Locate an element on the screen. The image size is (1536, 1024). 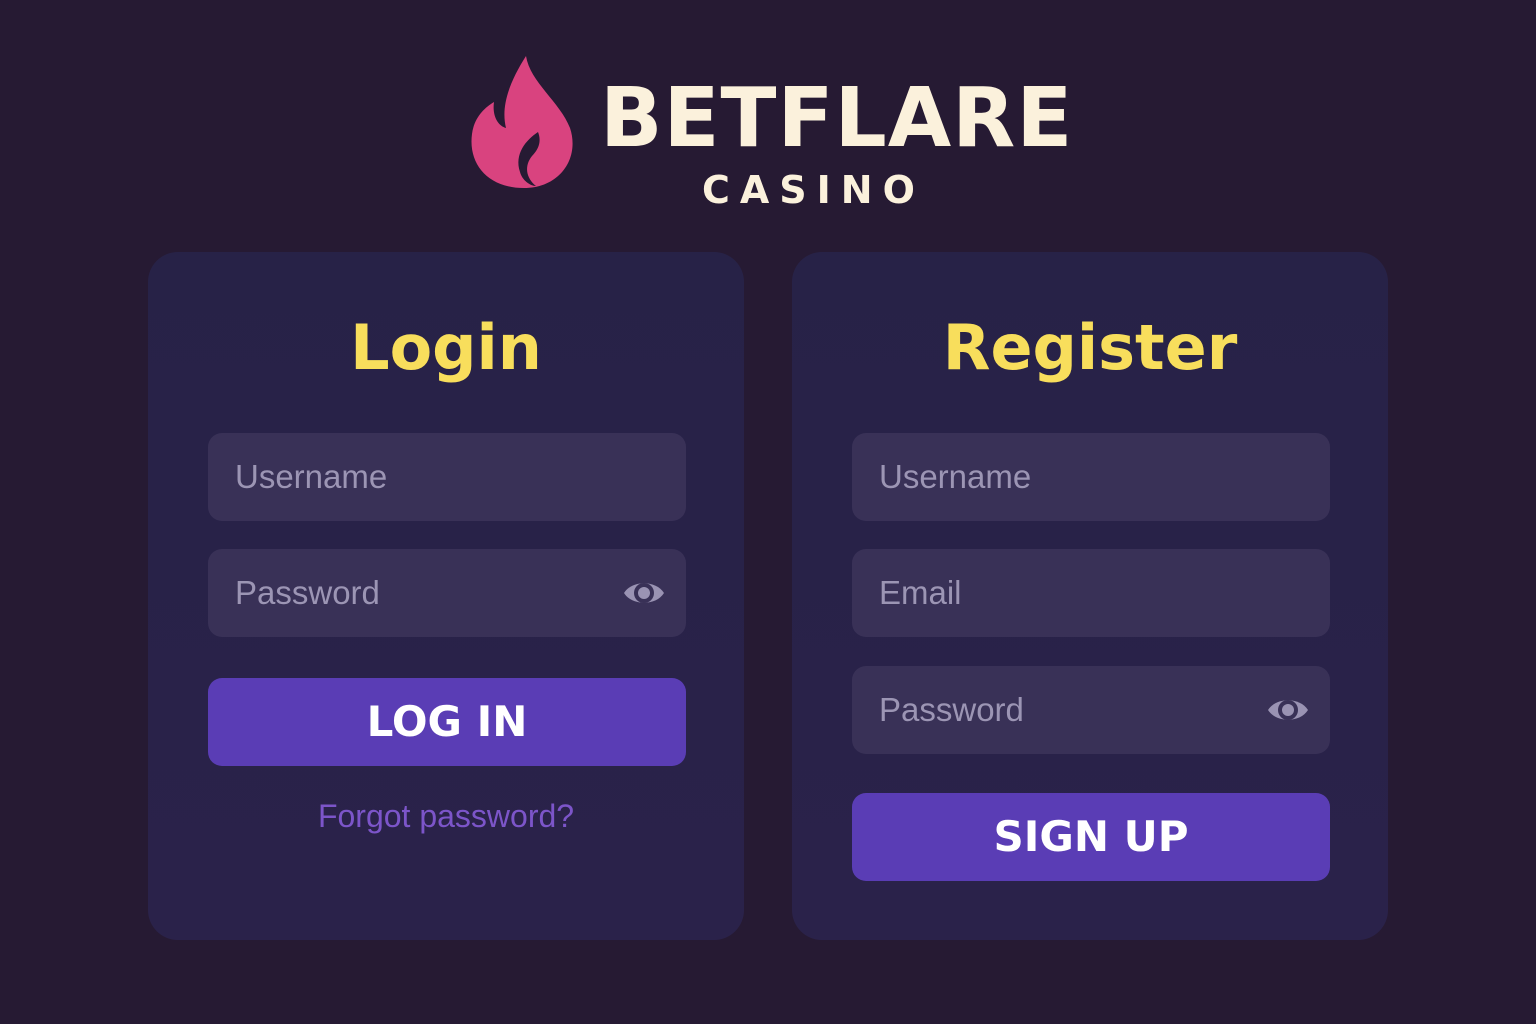
login-password-field is located at coordinates (447, 593).